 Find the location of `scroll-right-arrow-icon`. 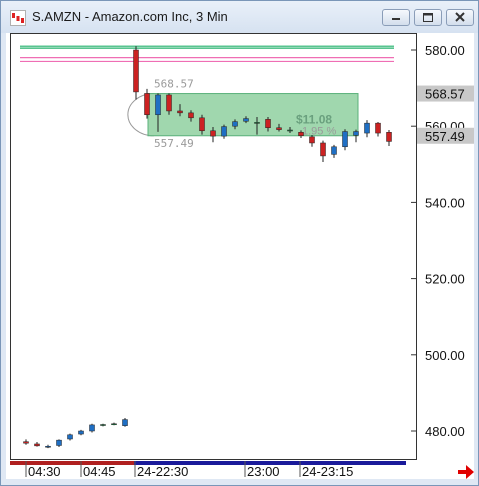

scroll-right-arrow-icon is located at coordinates (466, 472).